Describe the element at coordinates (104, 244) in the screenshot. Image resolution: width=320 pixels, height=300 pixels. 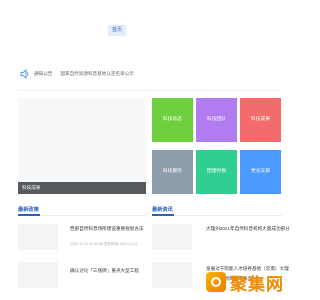
I see `news-item-date: 2022-11-21 11:44:08 发布时间 2022-11-21` at that location.